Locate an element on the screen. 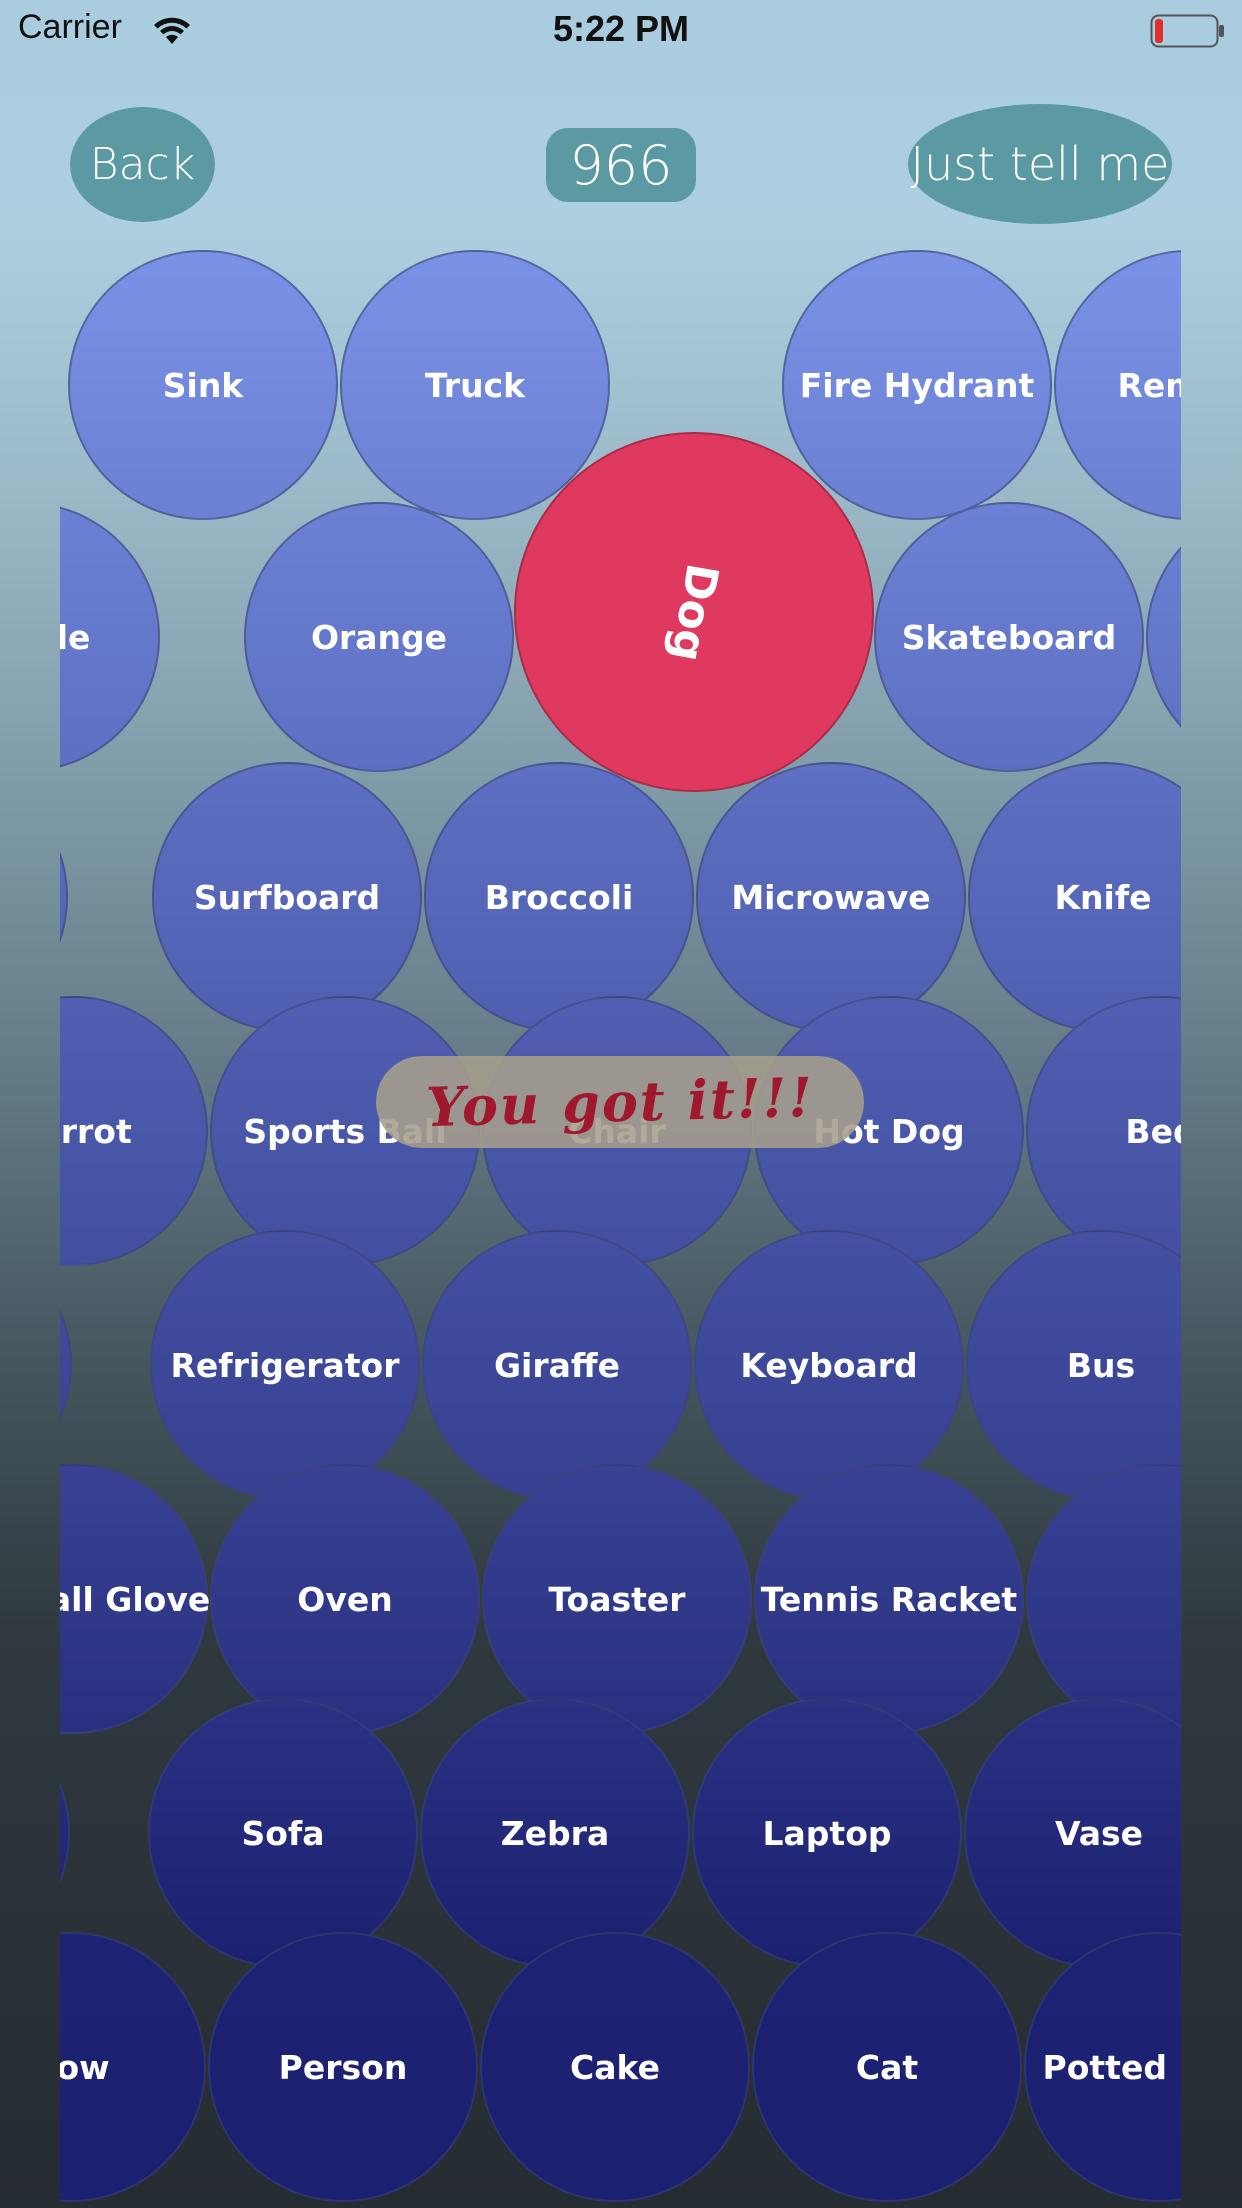  word-bubble-label: Skateboard is located at coordinates (1009, 637).